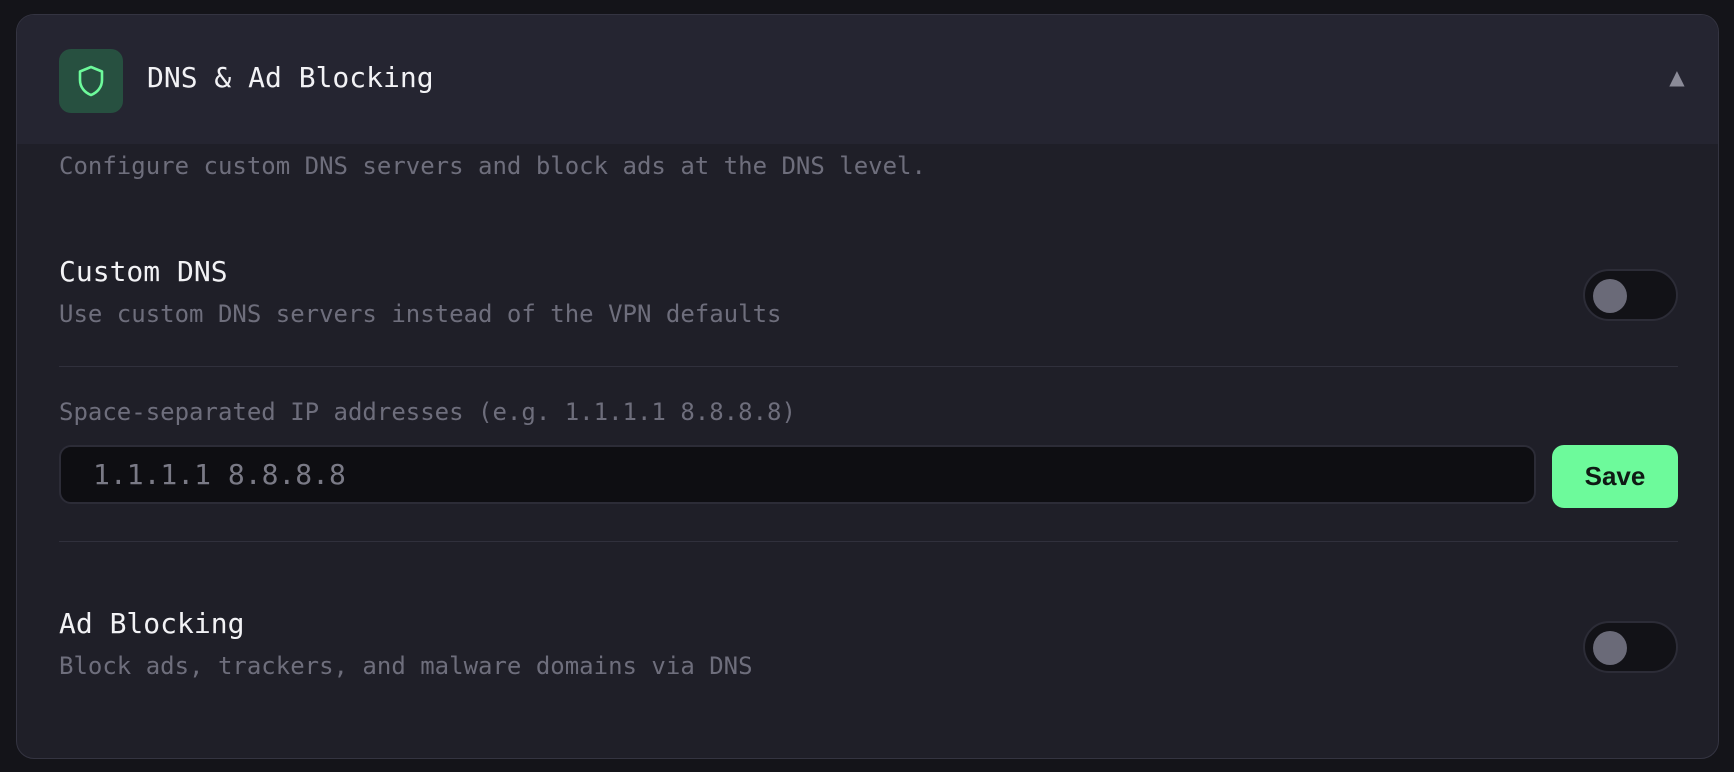 This screenshot has height=772, width=1734. I want to click on shield-icon, so click(91, 81).